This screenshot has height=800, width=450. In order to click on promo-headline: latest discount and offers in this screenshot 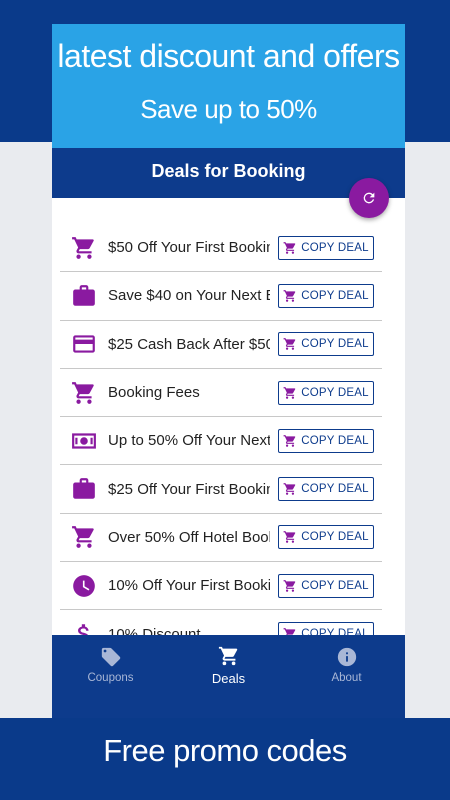, I will do `click(228, 56)`.